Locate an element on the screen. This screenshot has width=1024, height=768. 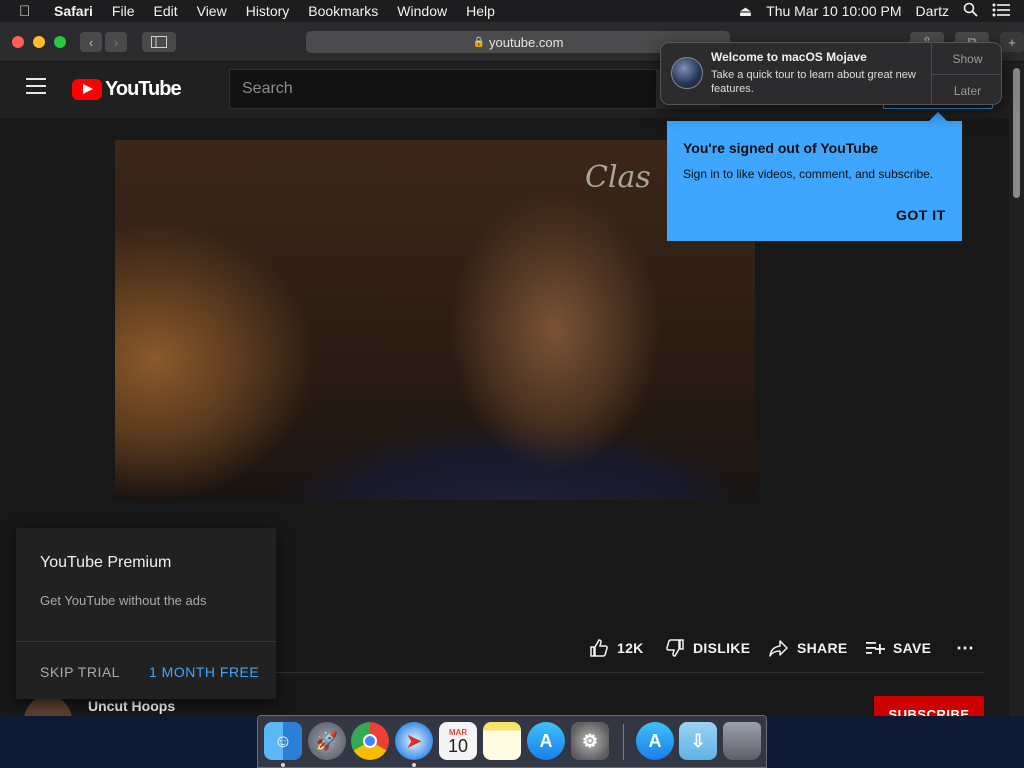
share-label: SHARE is located at coordinates (822, 648).